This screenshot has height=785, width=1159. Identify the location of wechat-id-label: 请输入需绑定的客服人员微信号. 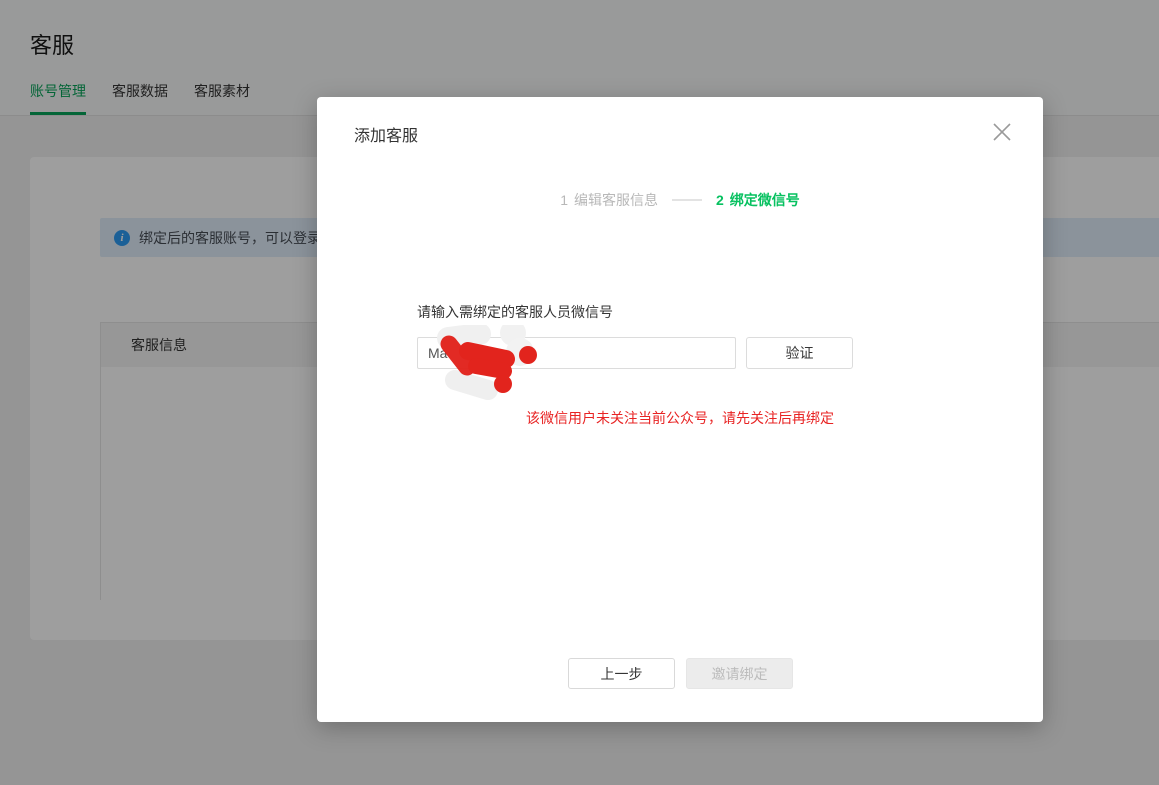
(515, 312).